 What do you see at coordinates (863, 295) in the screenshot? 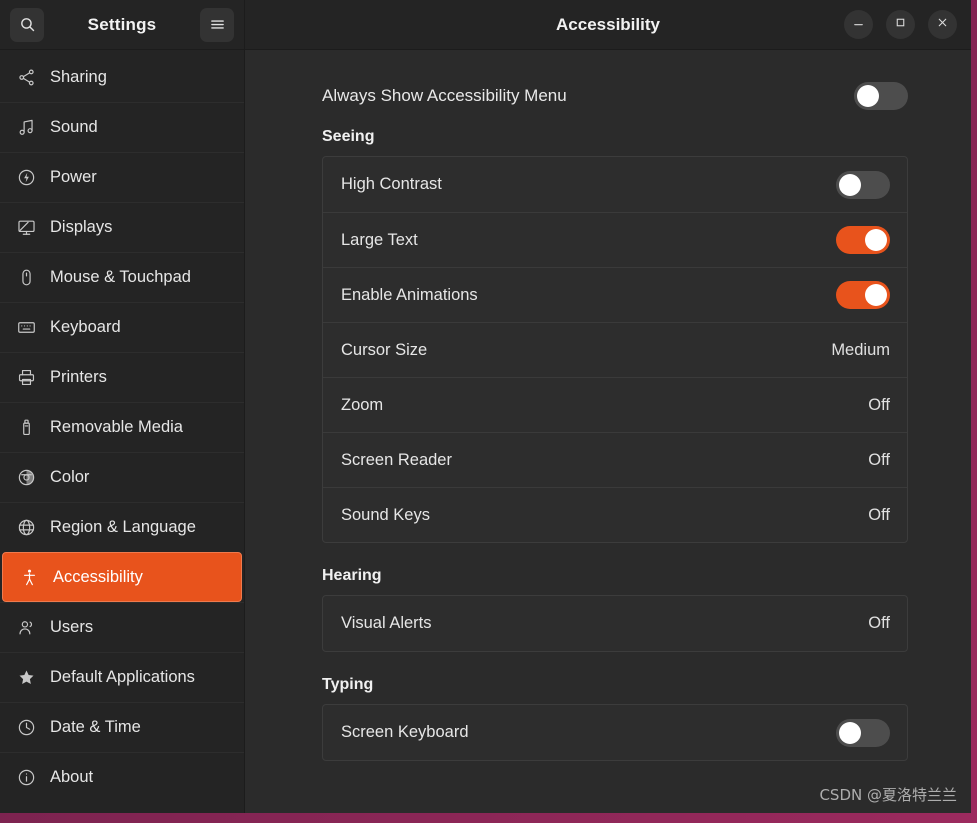
I see `enable-animations-toggle` at bounding box center [863, 295].